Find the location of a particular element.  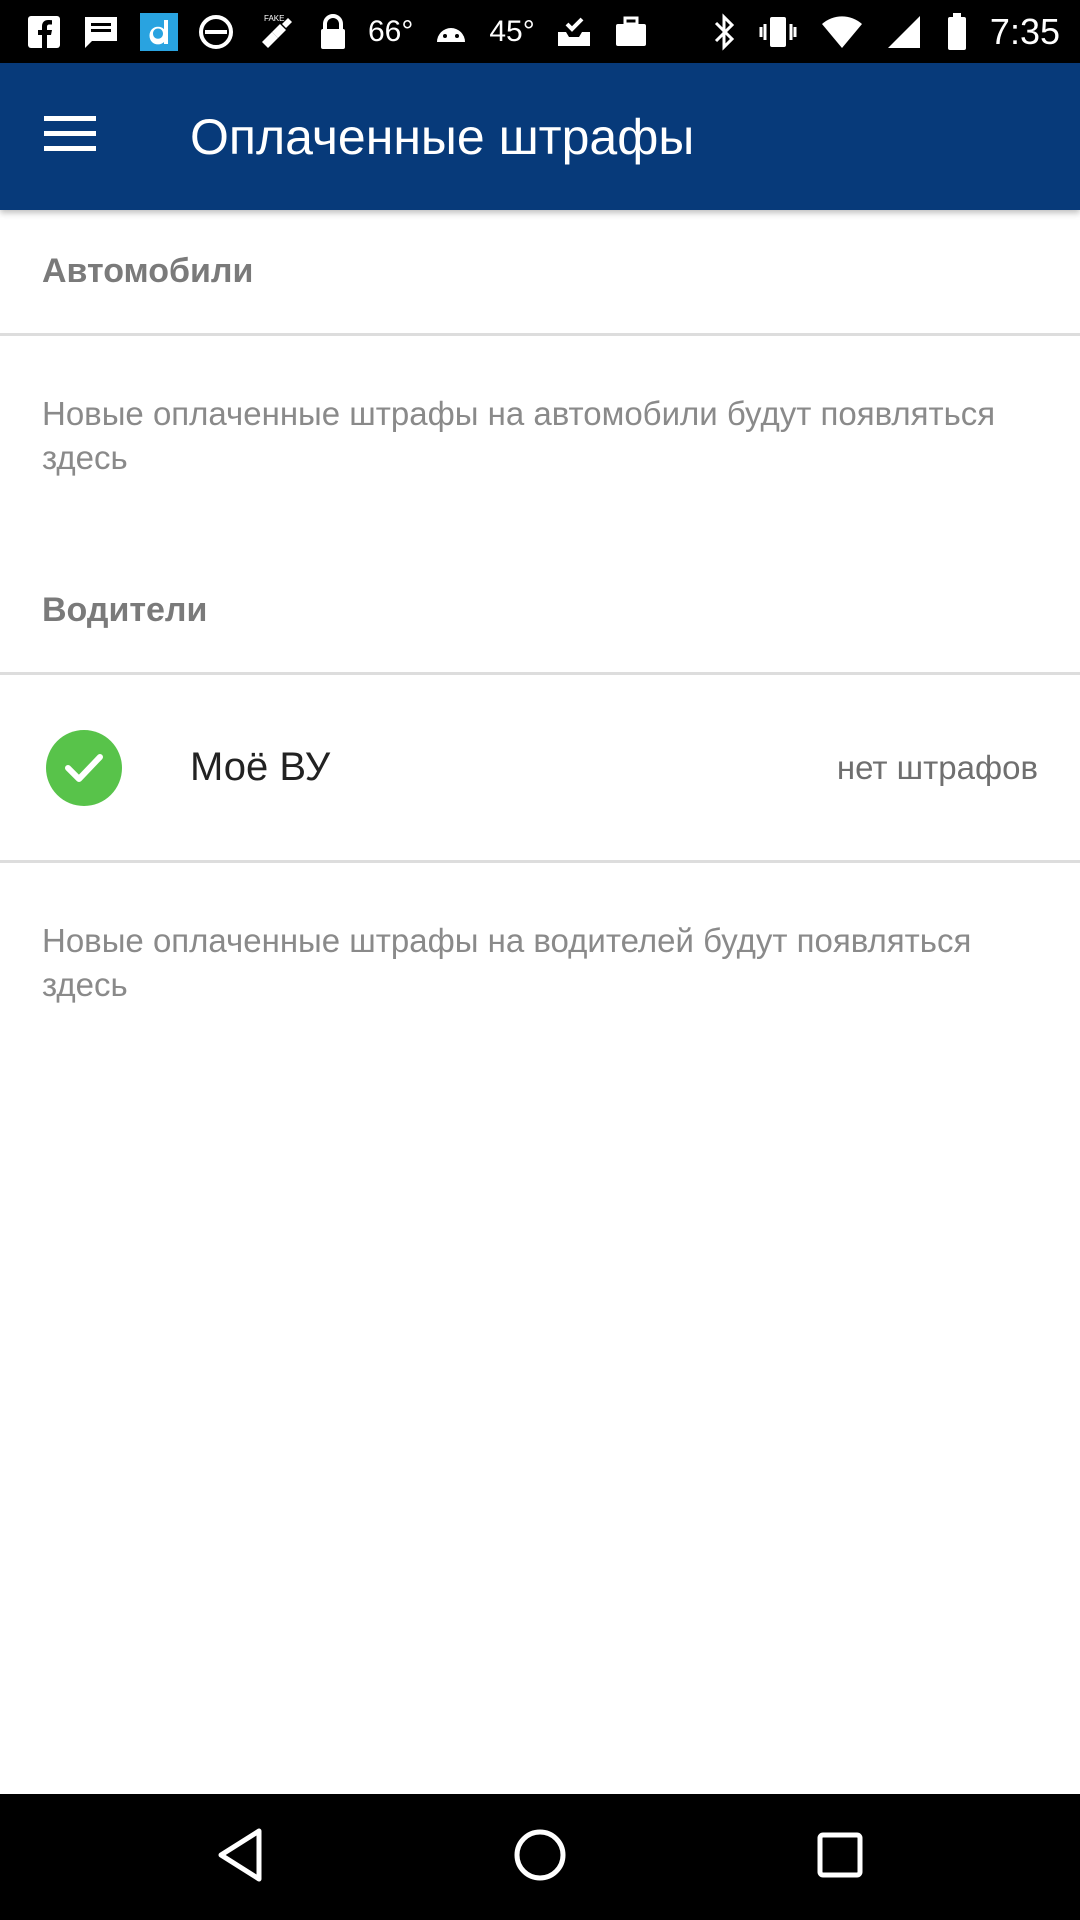

recents-icon is located at coordinates (840, 1857).